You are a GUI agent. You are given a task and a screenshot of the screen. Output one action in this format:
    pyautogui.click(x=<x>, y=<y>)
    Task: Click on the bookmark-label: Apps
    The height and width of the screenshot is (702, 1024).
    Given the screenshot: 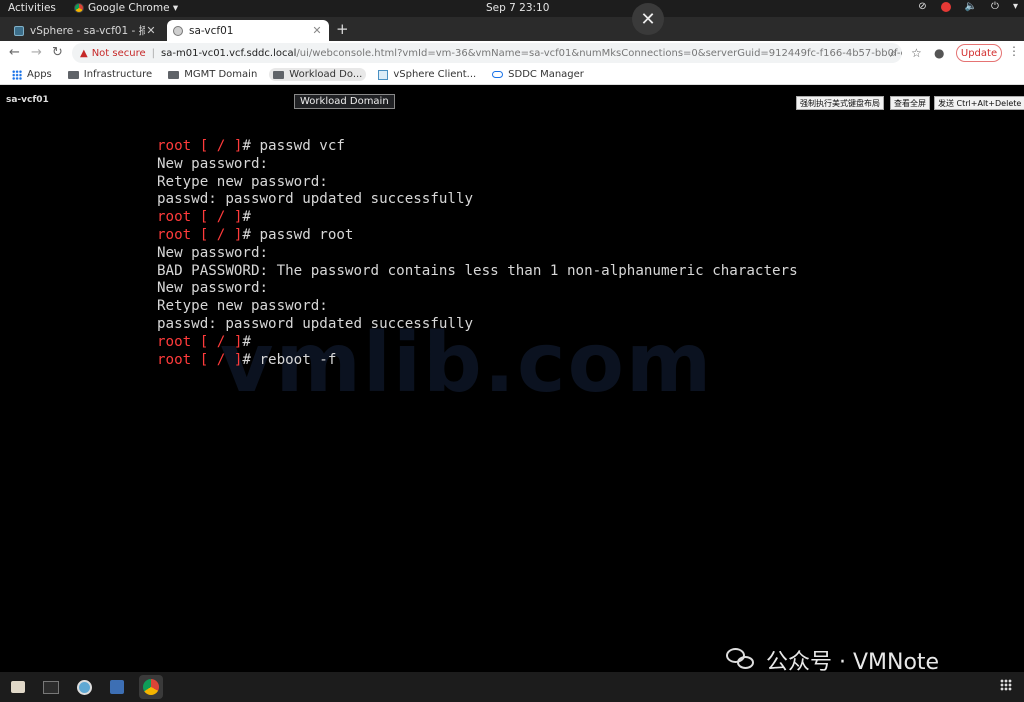 What is the action you would take?
    pyautogui.click(x=39, y=74)
    